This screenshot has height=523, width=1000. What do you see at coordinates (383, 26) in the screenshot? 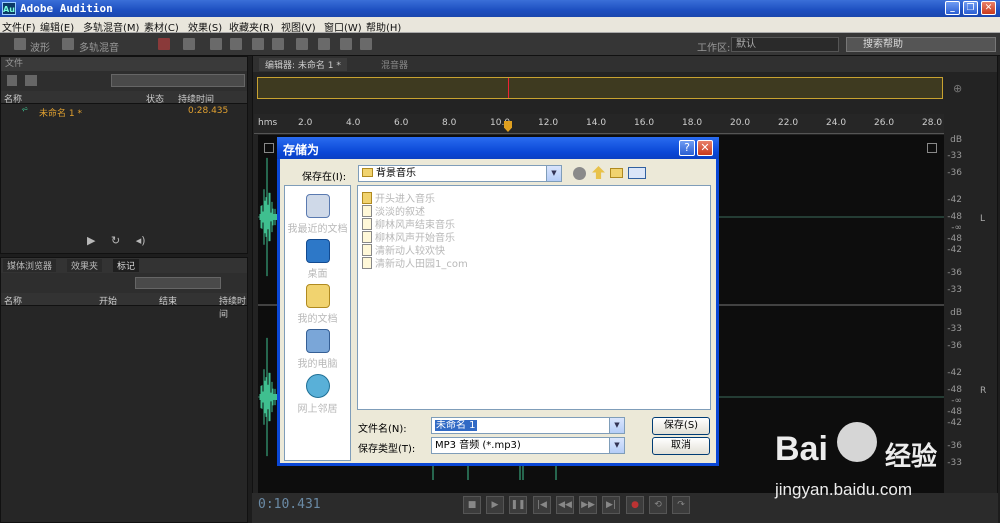
I see `menu-help: 帮助(H)` at bounding box center [383, 26].